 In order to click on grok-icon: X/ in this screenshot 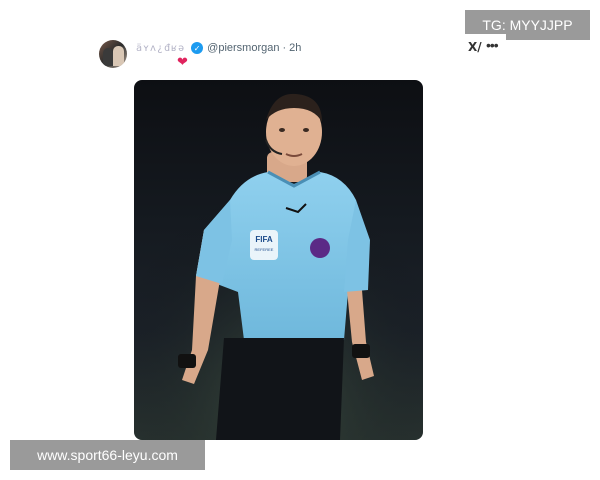, I will do `click(475, 47)`.